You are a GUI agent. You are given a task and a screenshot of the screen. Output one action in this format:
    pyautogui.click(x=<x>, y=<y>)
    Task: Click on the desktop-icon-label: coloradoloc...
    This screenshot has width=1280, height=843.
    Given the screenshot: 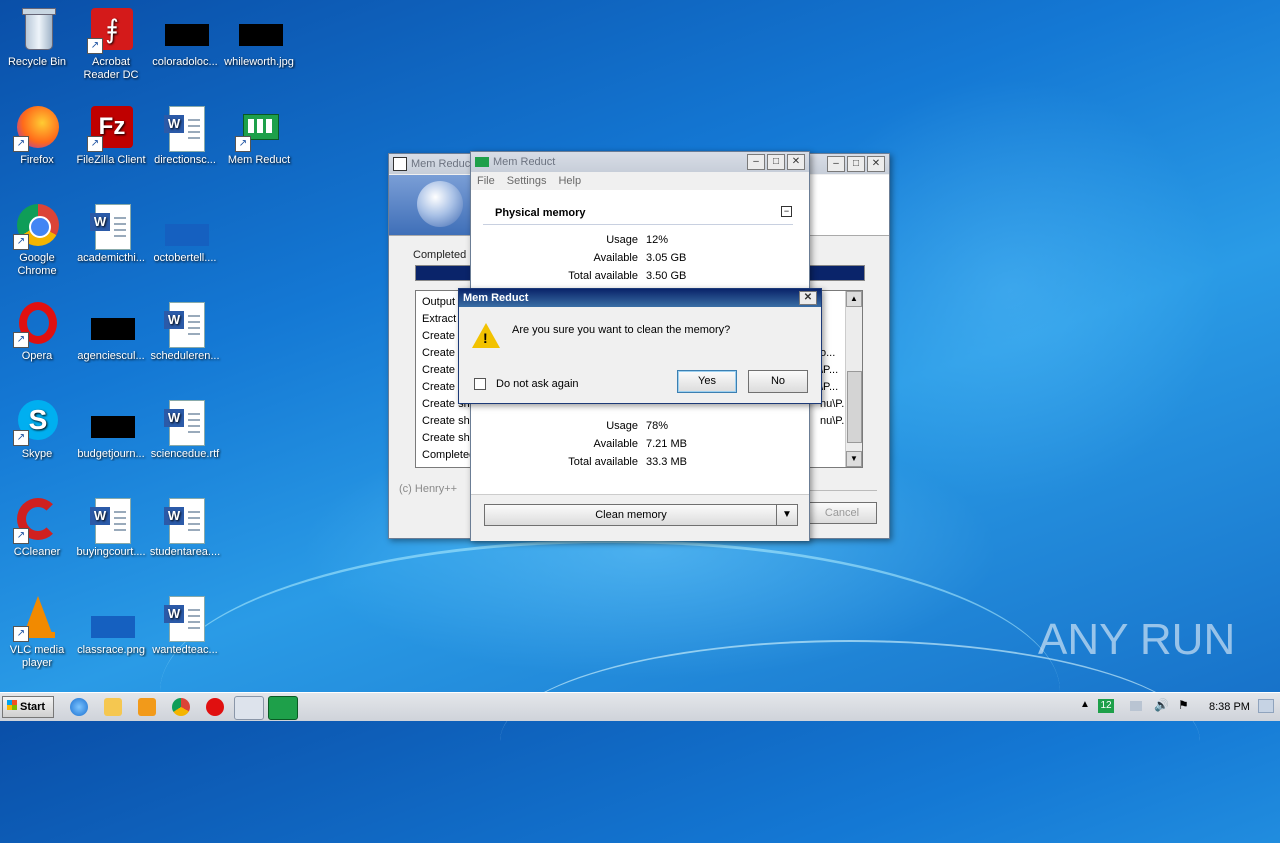 What is the action you would take?
    pyautogui.click(x=185, y=62)
    